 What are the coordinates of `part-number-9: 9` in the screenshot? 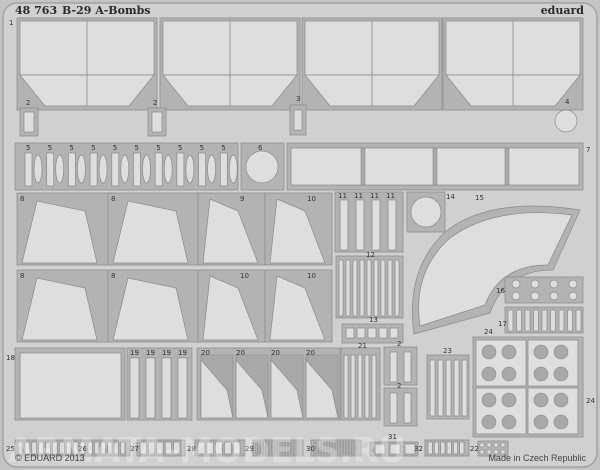 It's located at (242, 199).